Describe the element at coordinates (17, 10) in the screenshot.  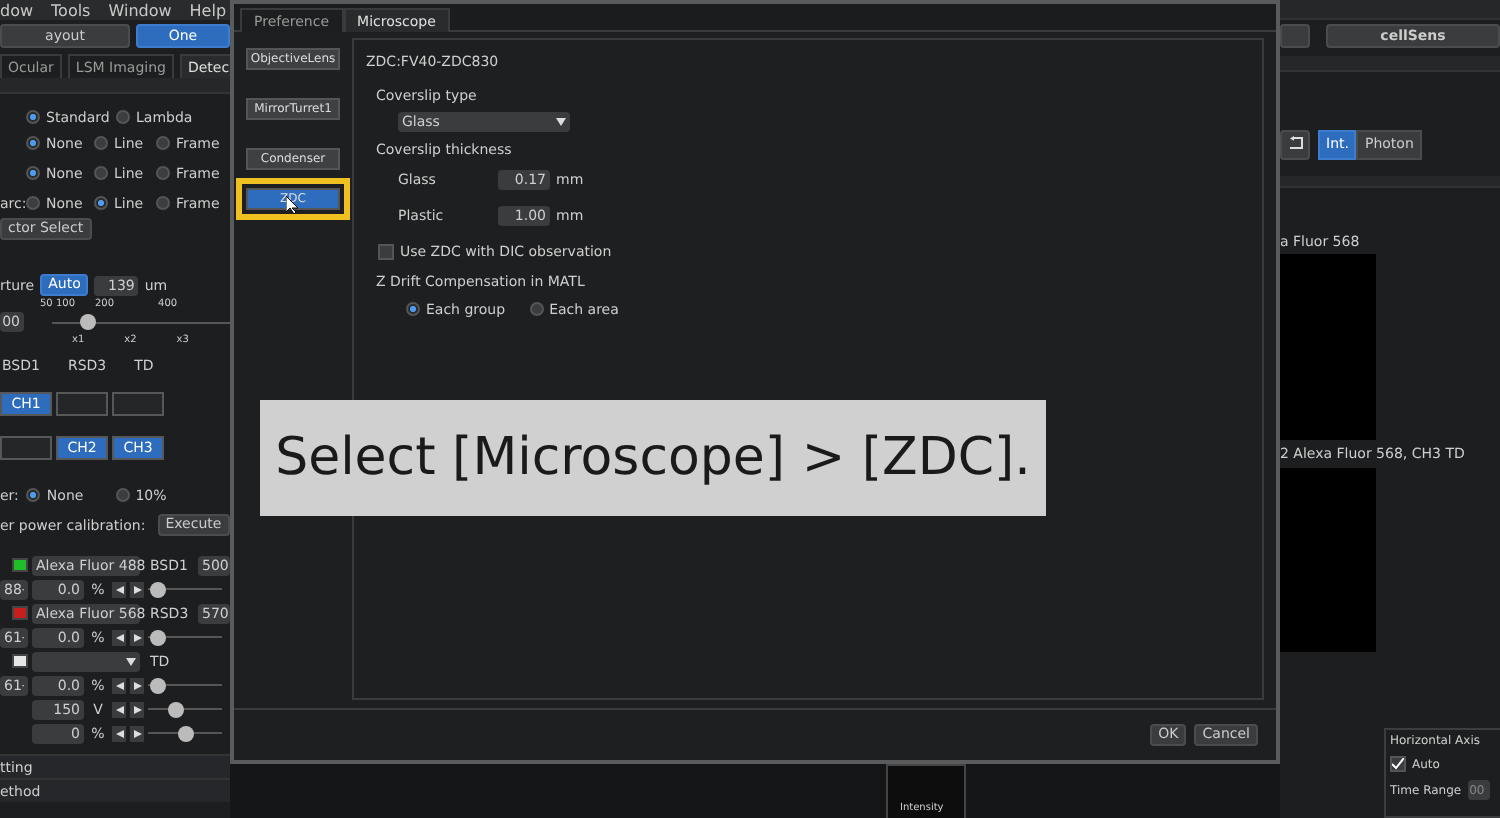
I see `menu-item: dow` at that location.